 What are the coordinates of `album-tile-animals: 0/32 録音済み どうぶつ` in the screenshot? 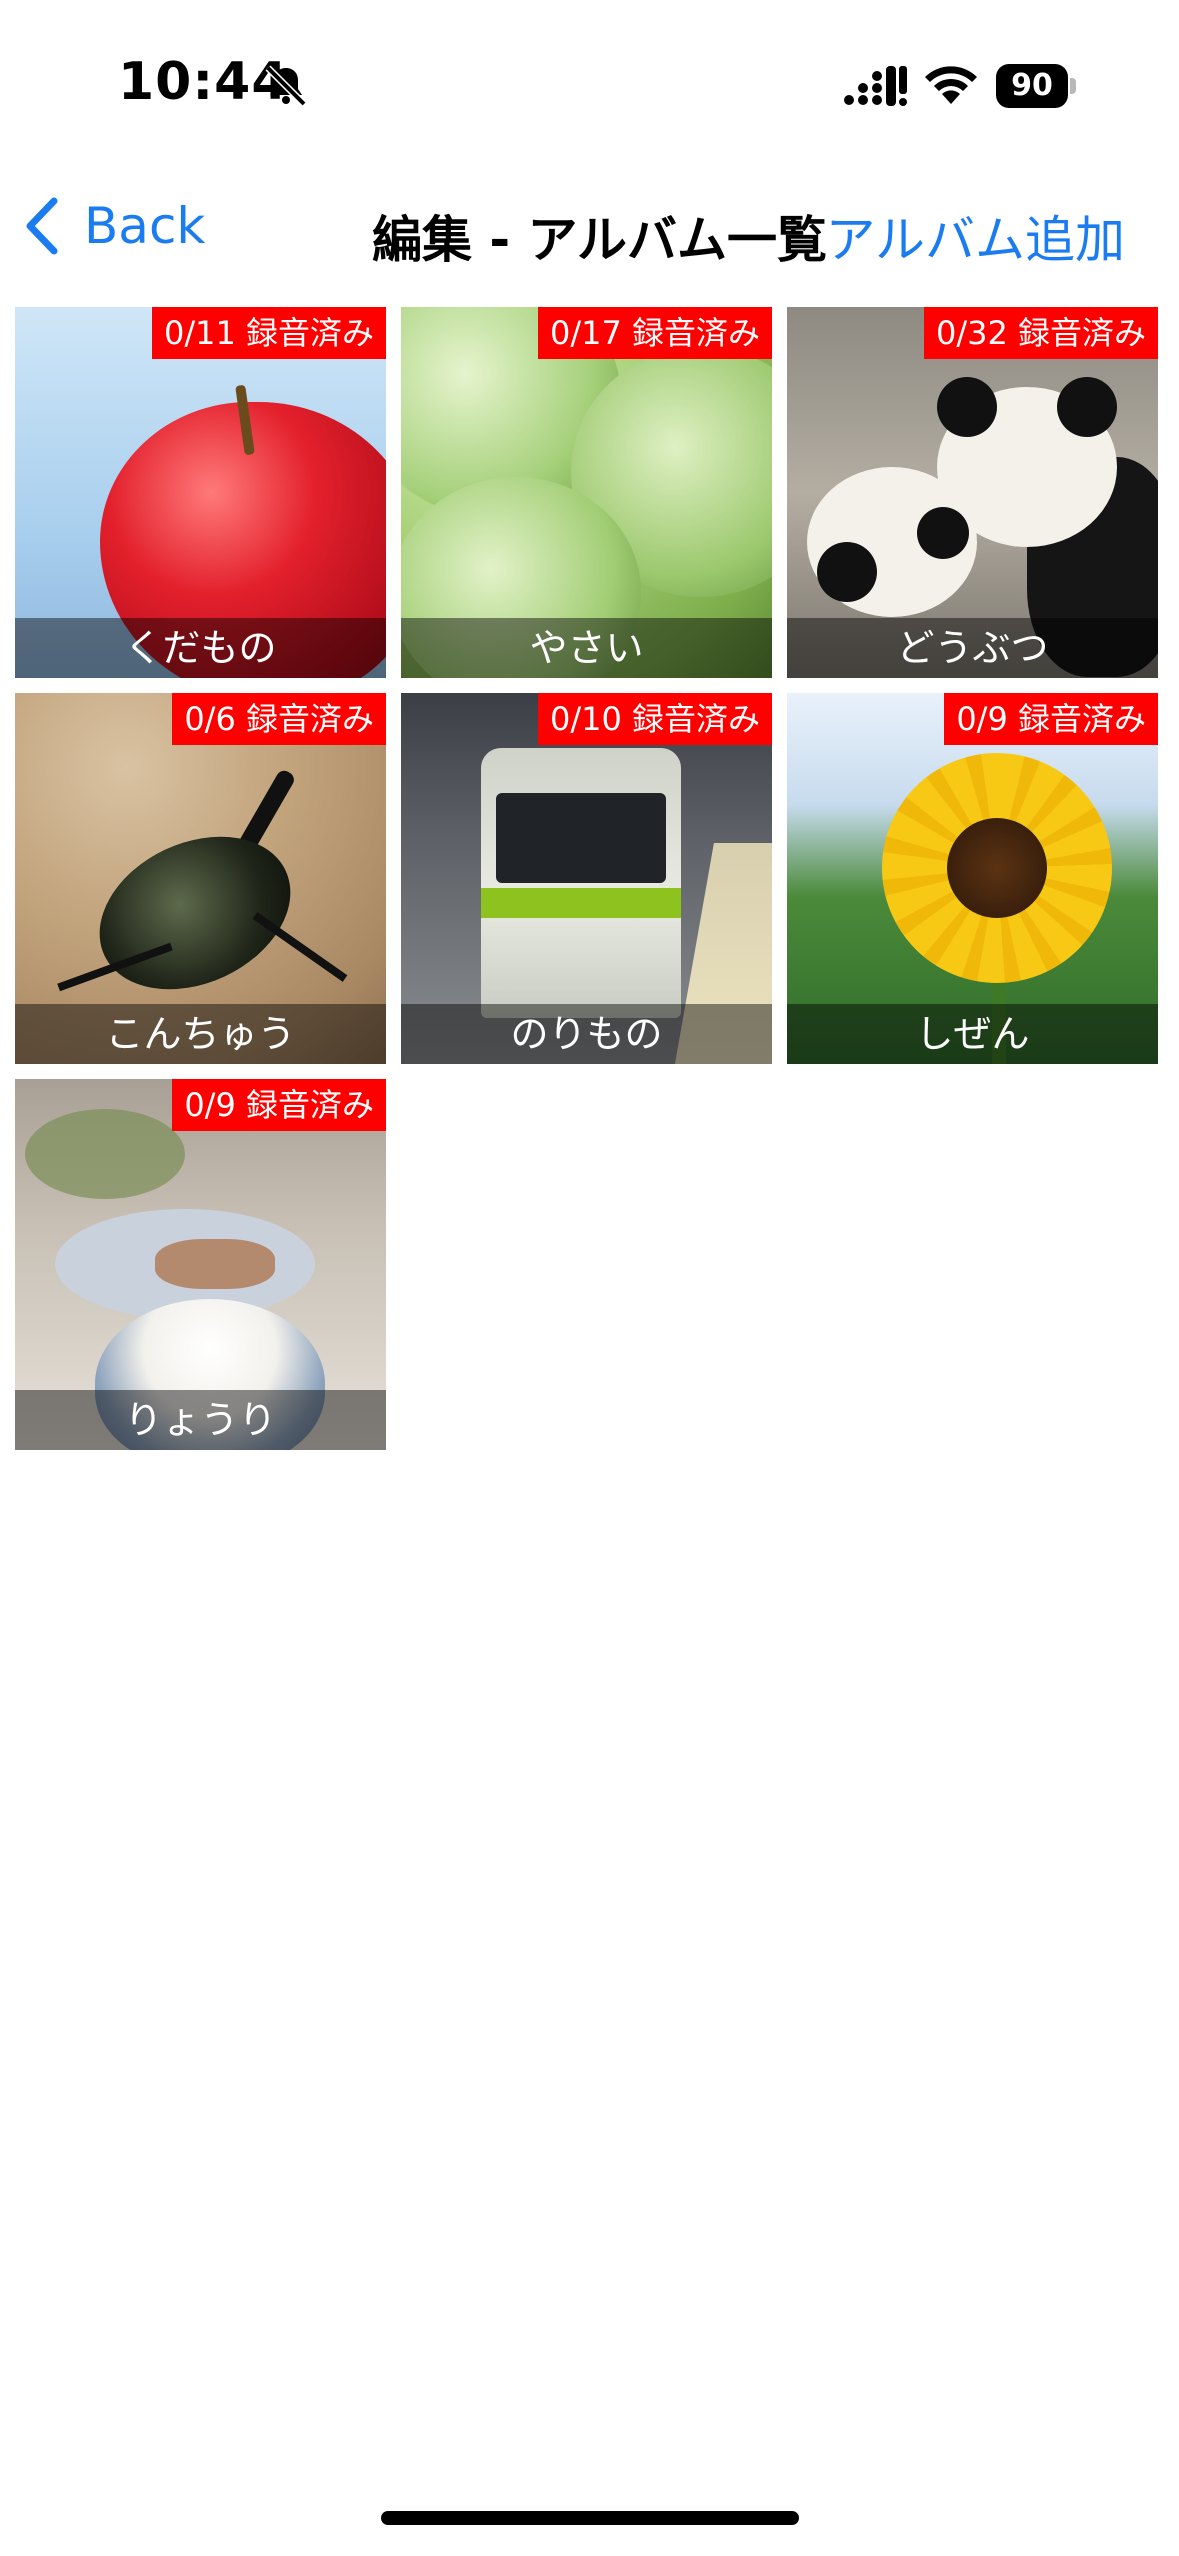 It's located at (972, 492).